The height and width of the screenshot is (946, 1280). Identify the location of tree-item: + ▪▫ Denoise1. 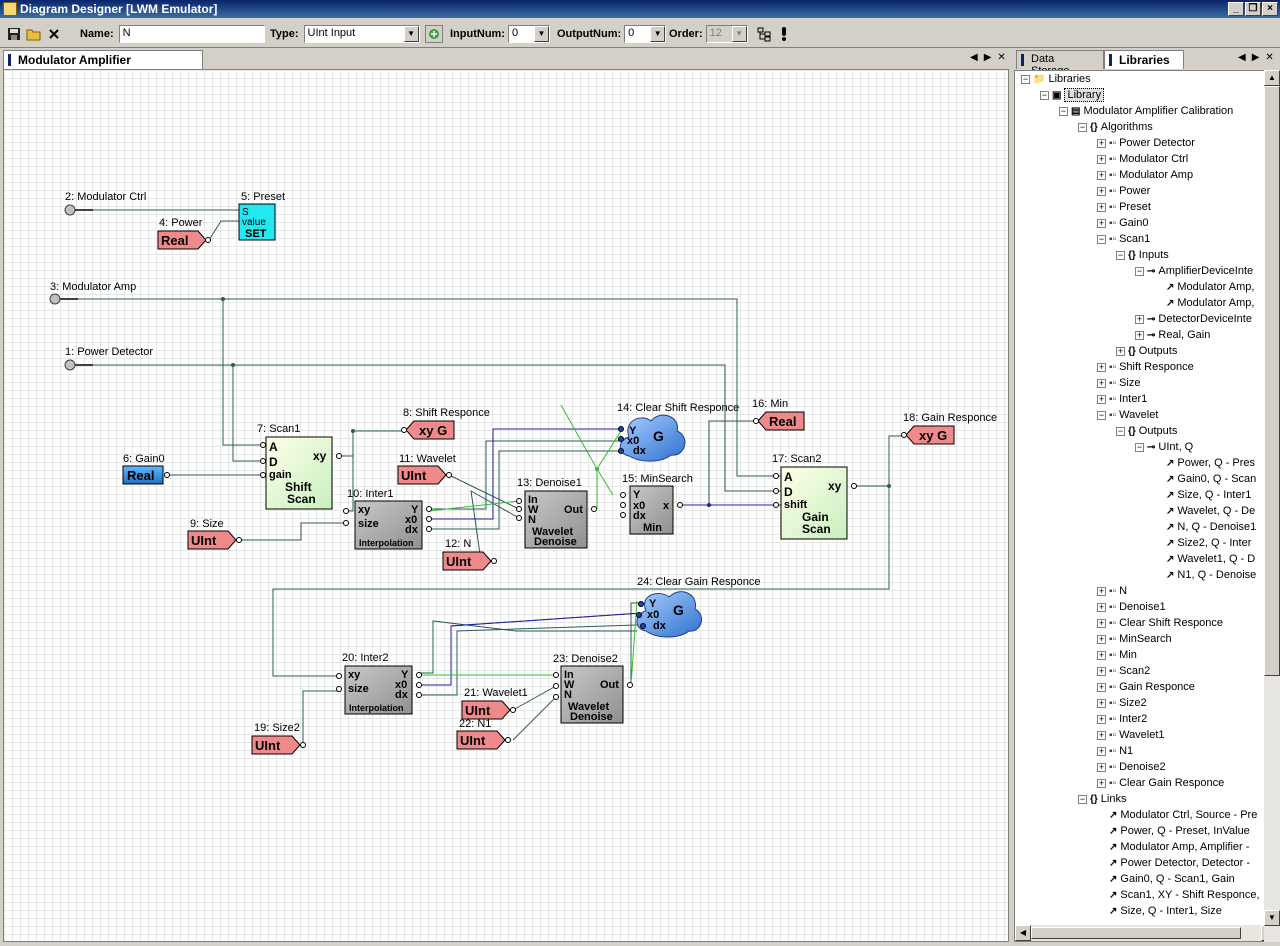
(1131, 607).